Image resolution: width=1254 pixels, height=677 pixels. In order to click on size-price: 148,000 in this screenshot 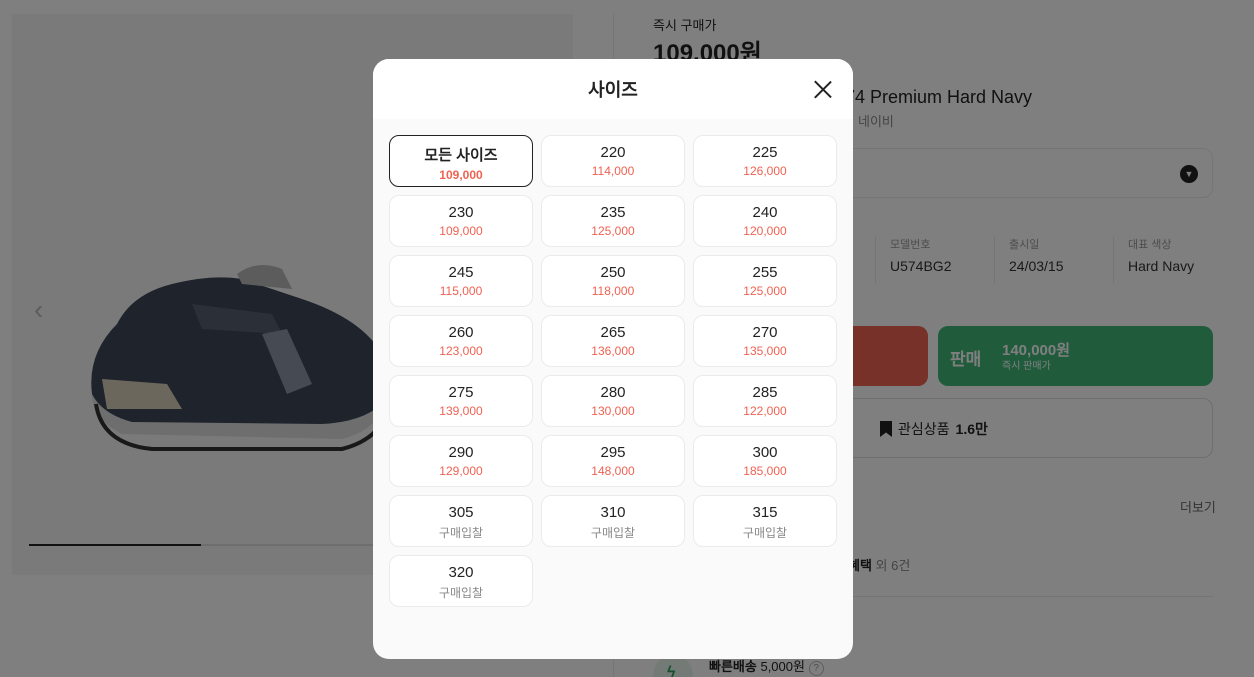, I will do `click(613, 471)`.